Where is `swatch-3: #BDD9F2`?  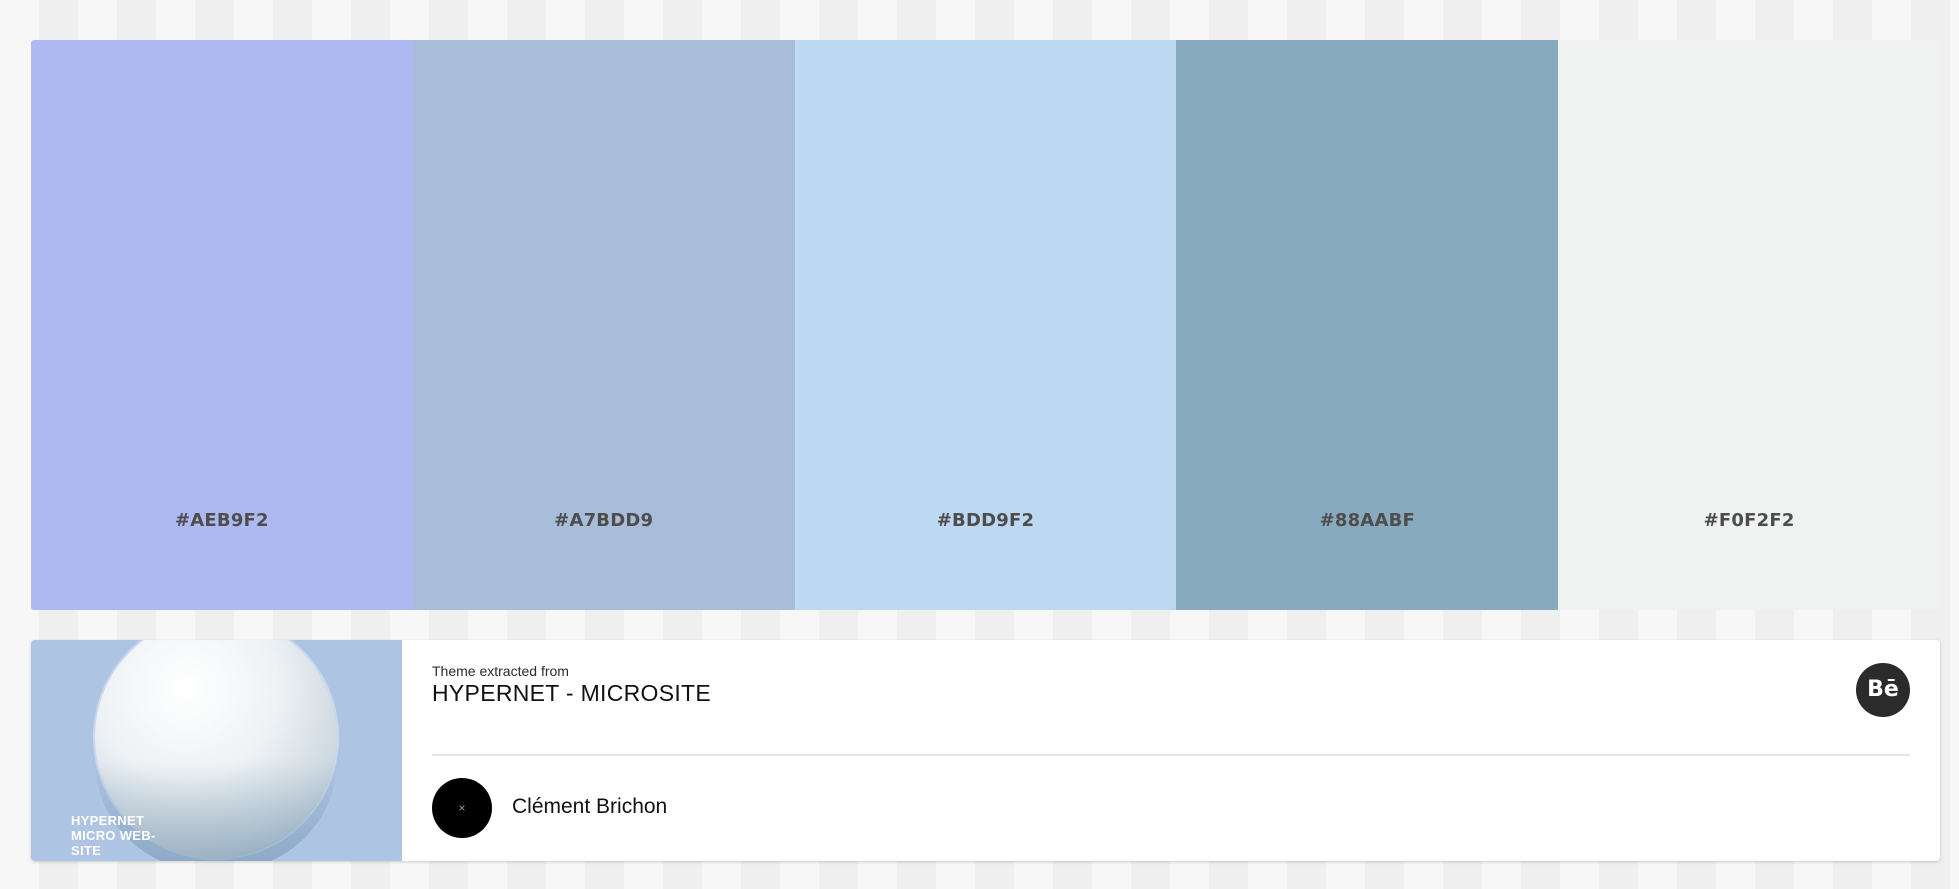
swatch-3: #BDD9F2 is located at coordinates (985, 325).